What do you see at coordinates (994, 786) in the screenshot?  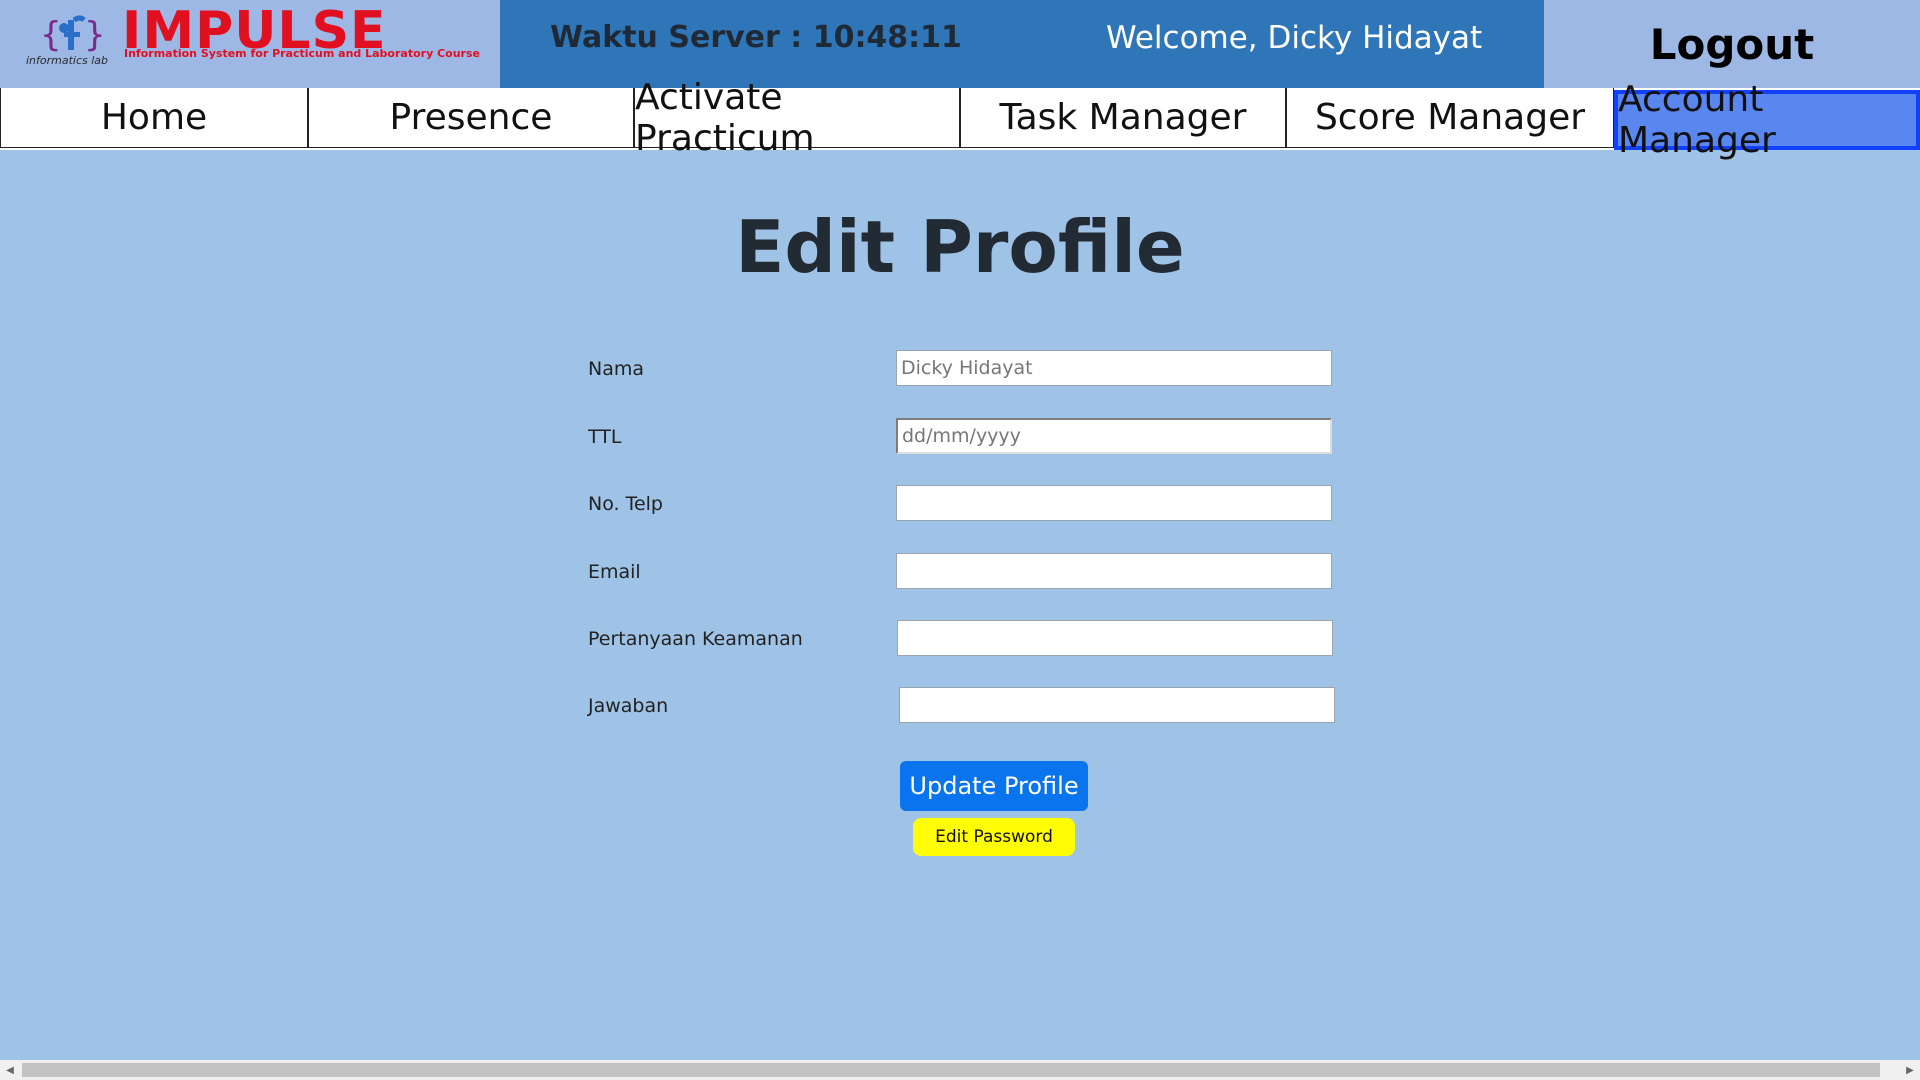 I see `update-profile-button: Update Profile` at bounding box center [994, 786].